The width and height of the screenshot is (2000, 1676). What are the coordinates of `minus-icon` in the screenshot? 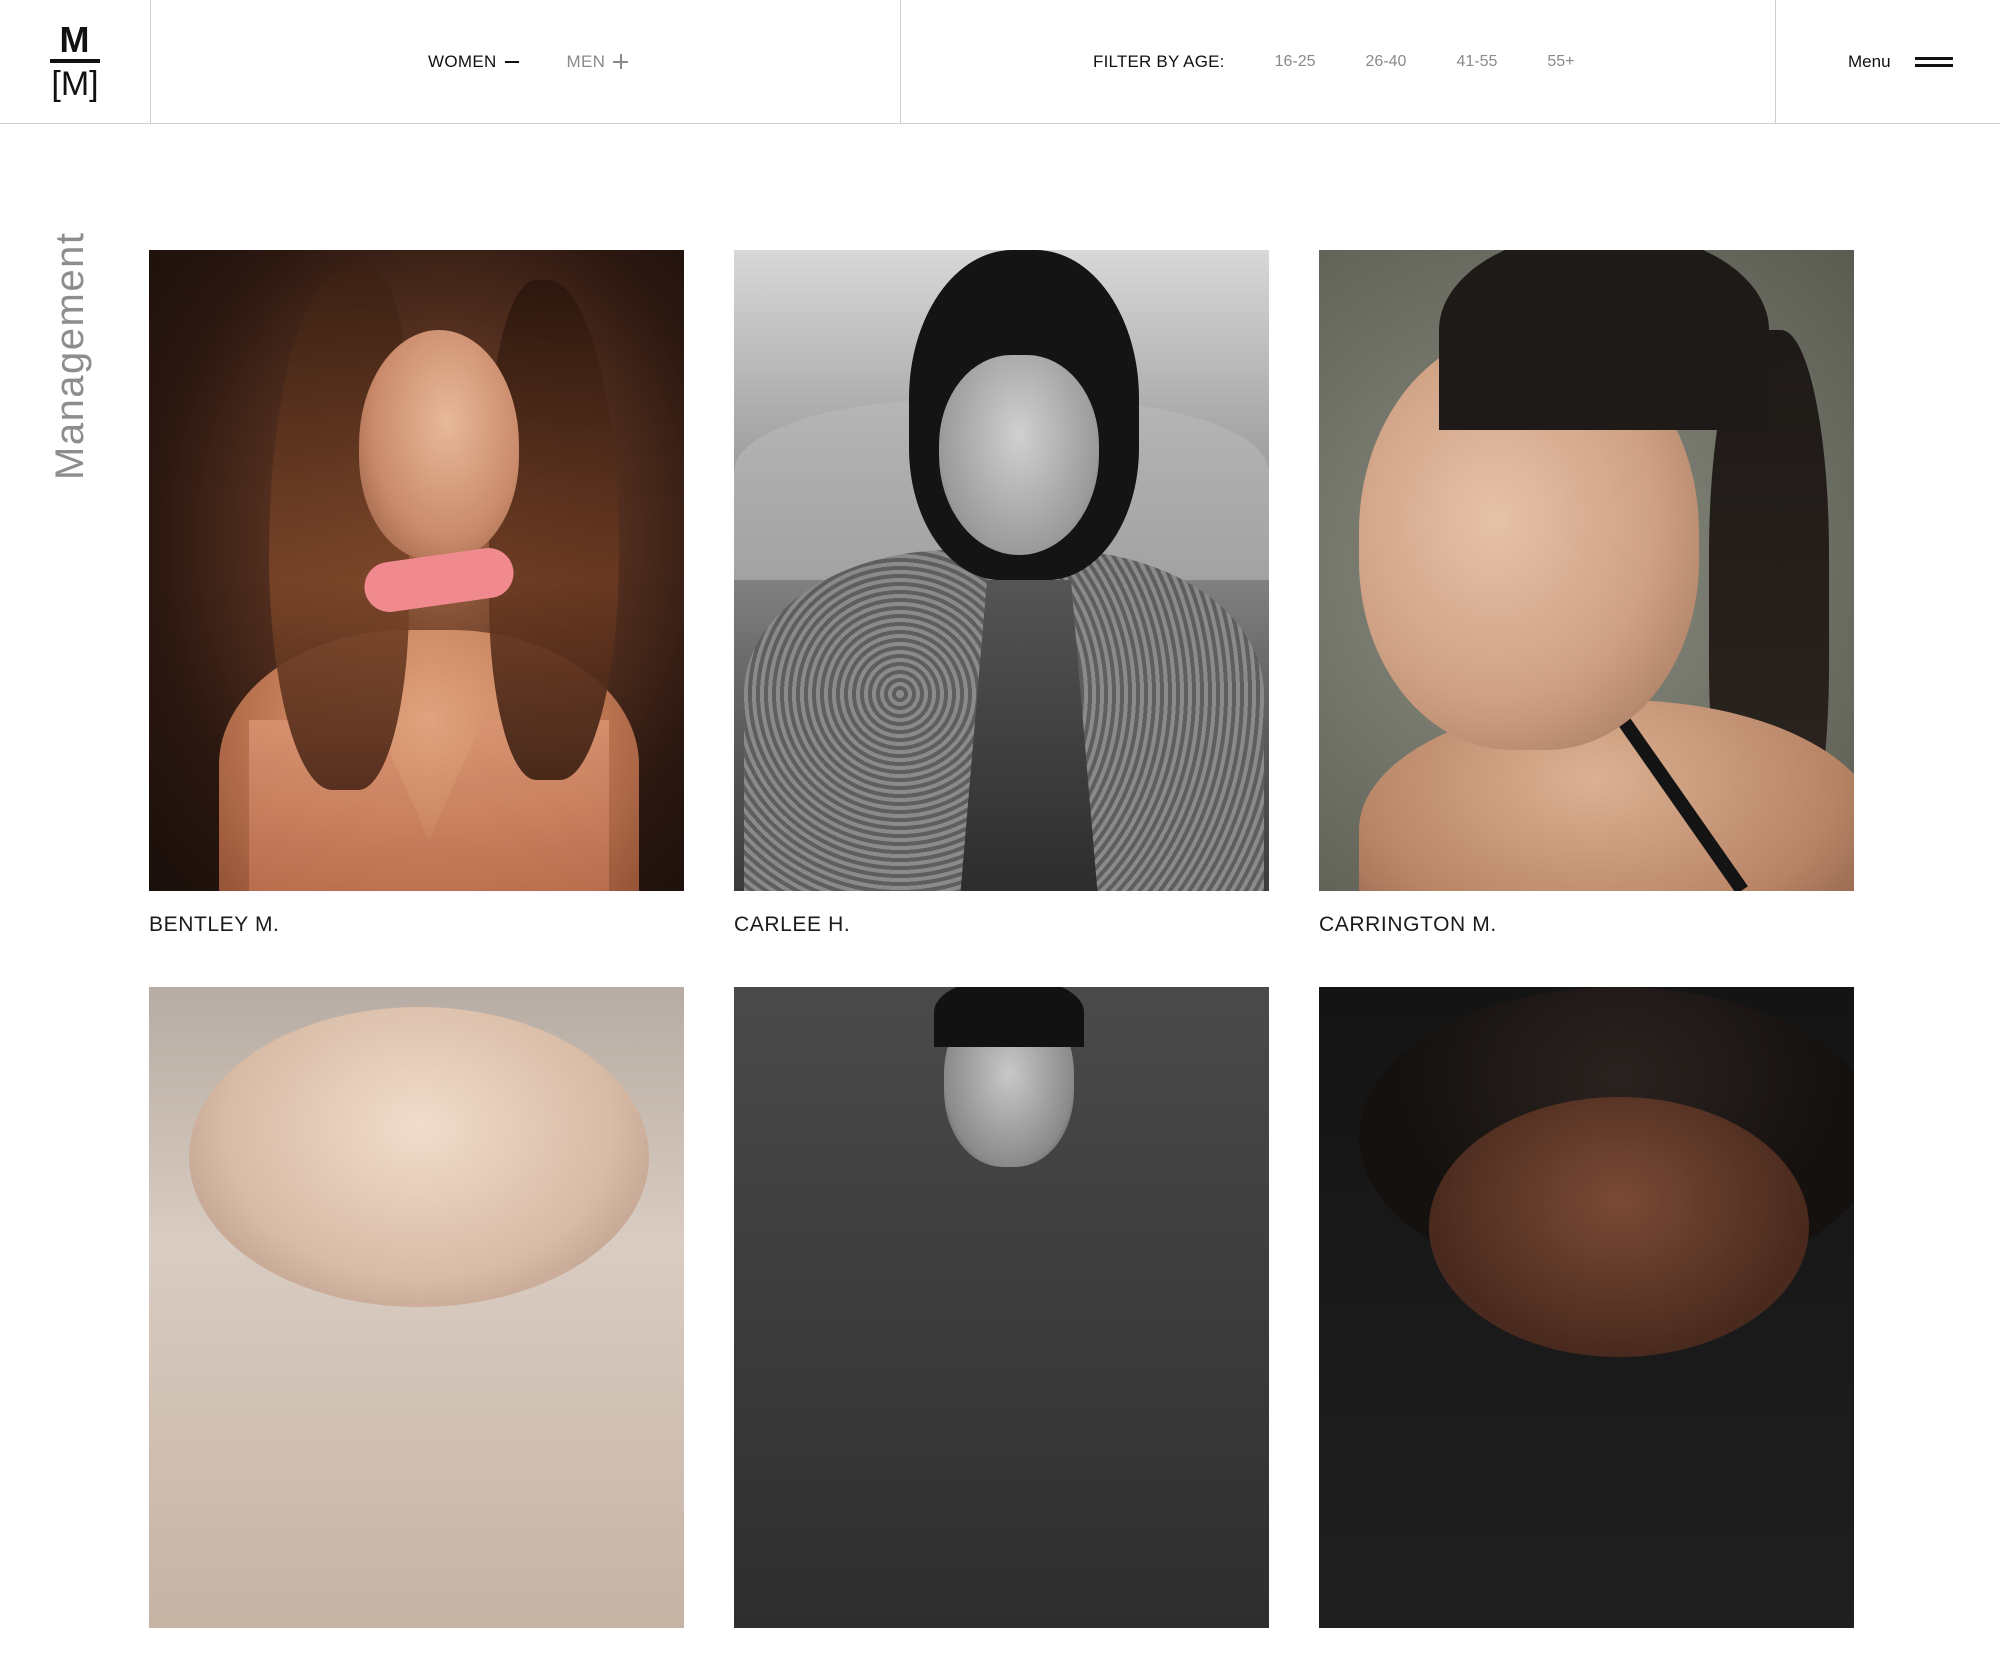 It's located at (511, 61).